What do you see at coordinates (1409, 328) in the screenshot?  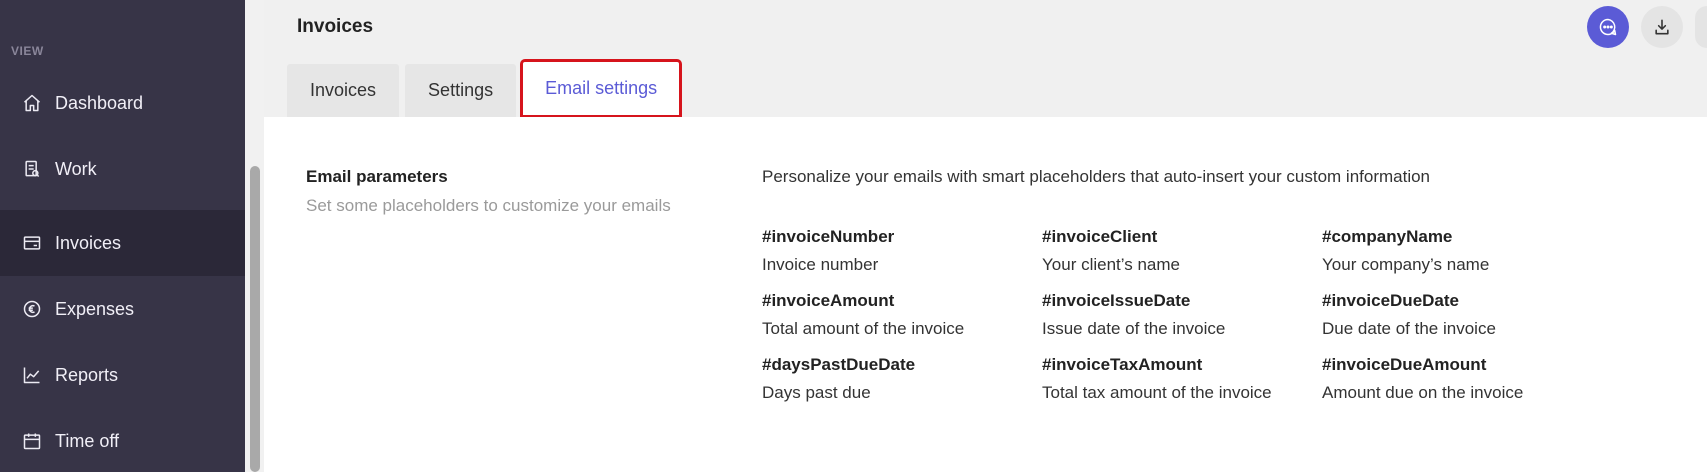 I see `placeholder-description: Due date of the invoice` at bounding box center [1409, 328].